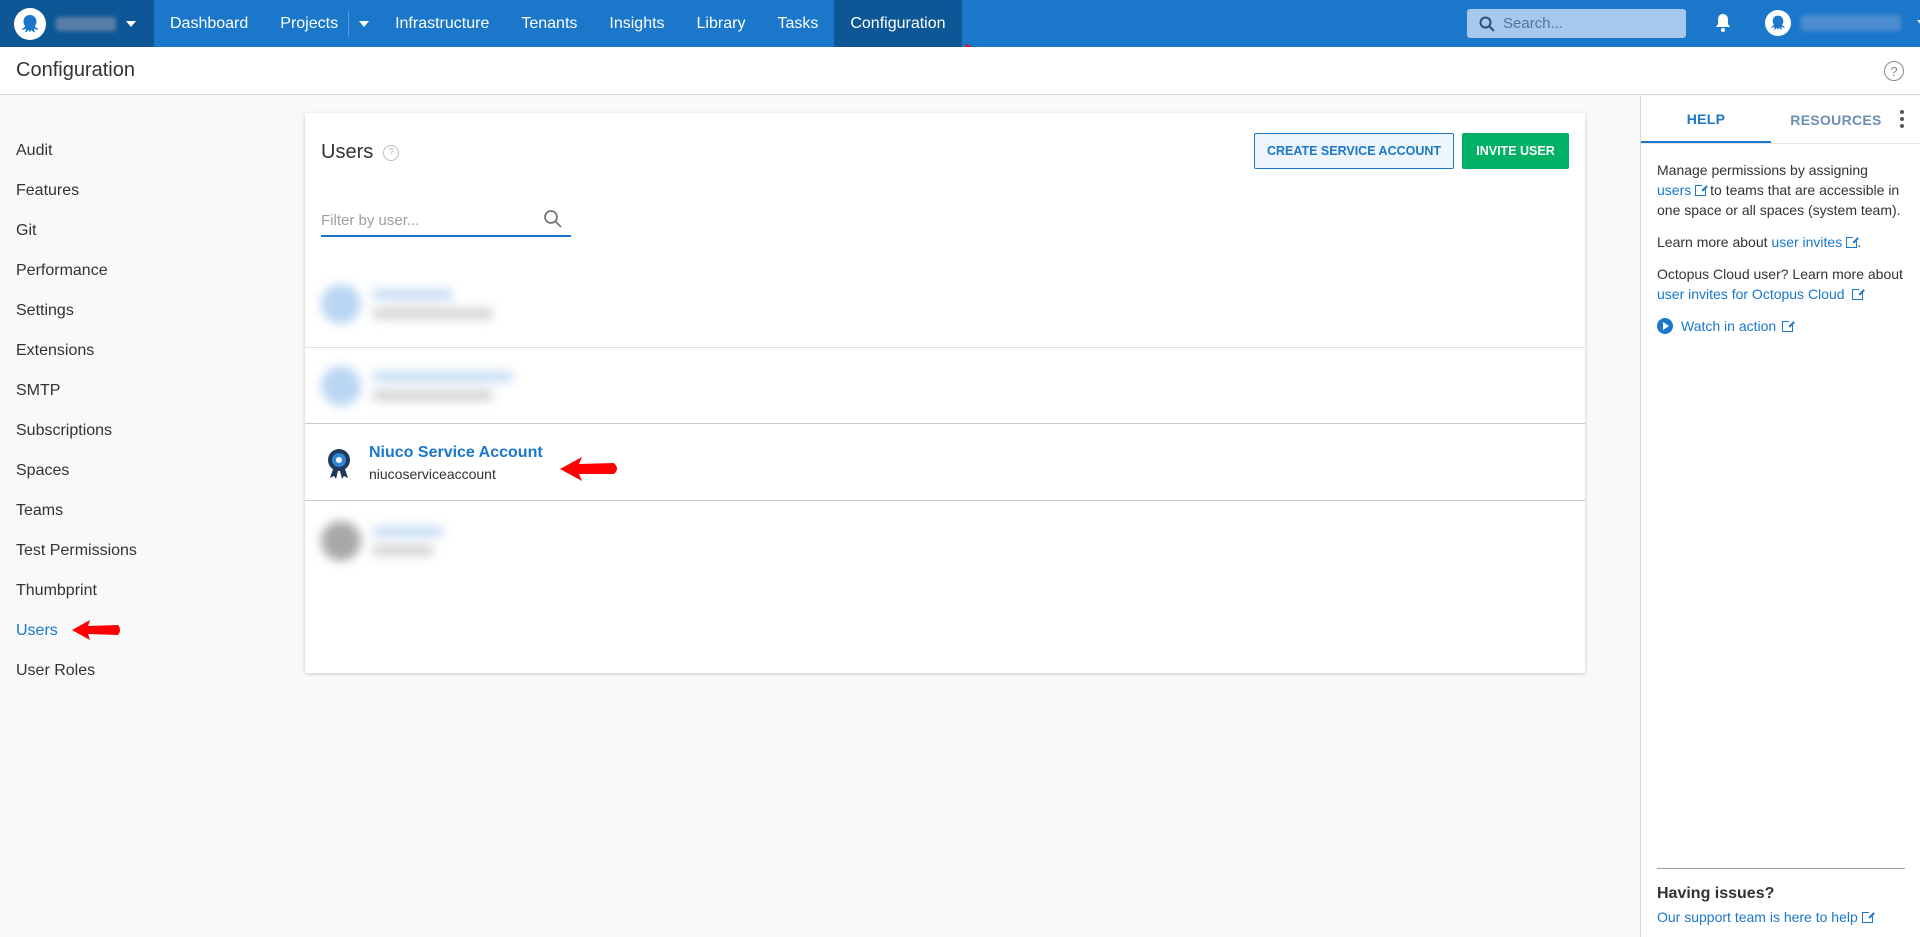 The height and width of the screenshot is (937, 1920). I want to click on sidebar-item-thumbprint: Thumbprint, so click(120, 591).